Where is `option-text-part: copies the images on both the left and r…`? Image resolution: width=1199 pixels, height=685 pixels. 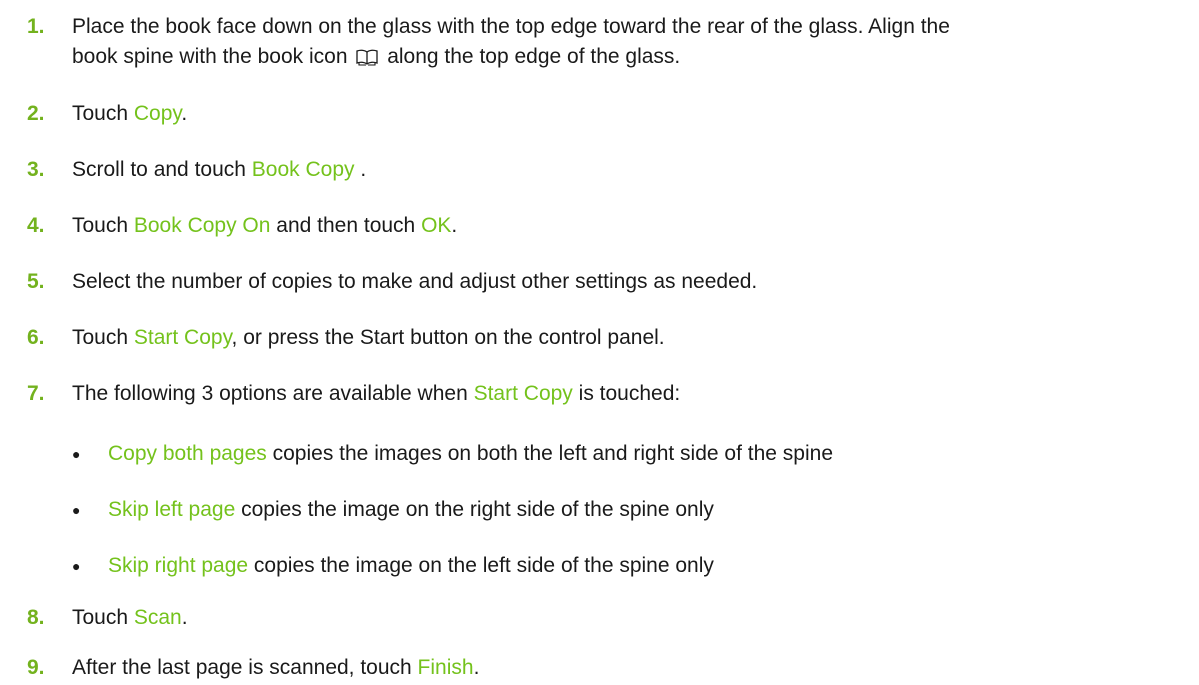 option-text-part: copies the images on both the left and r… is located at coordinates (549, 453).